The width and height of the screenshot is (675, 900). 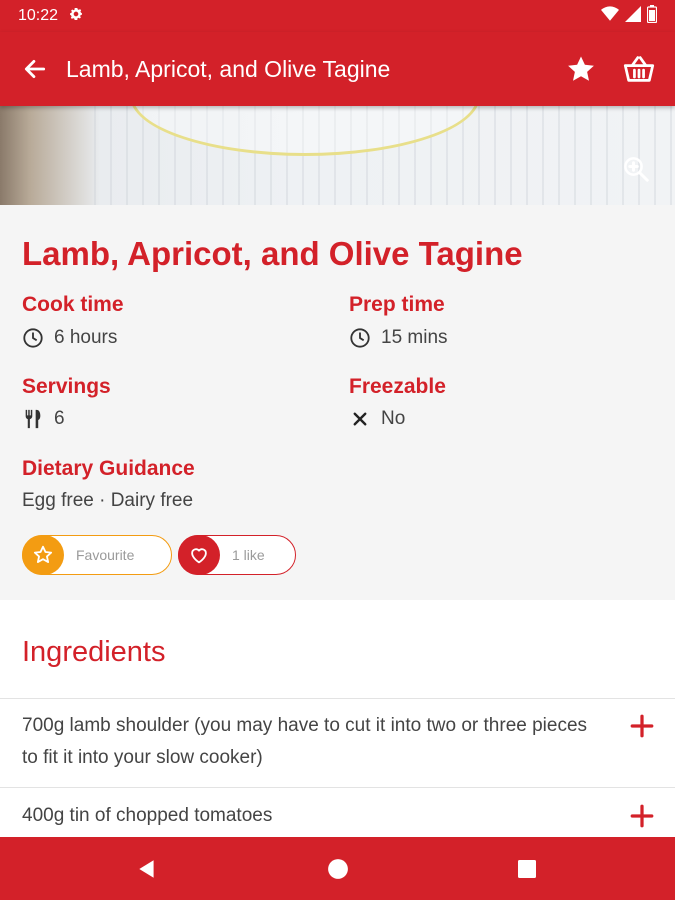 I want to click on recipe-hero-image, so click(x=337, y=155).